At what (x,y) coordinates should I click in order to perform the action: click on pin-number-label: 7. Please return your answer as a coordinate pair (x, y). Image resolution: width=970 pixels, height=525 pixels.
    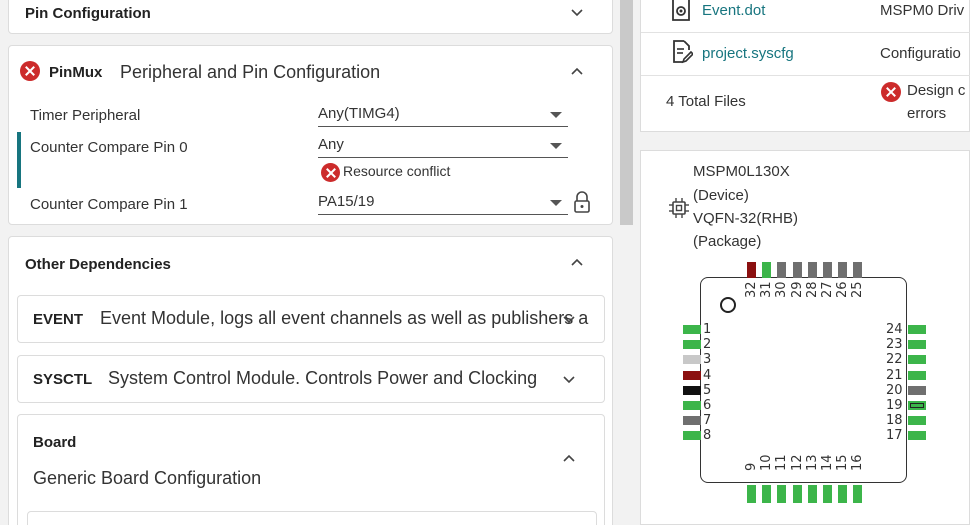
    Looking at the image, I should click on (707, 421).